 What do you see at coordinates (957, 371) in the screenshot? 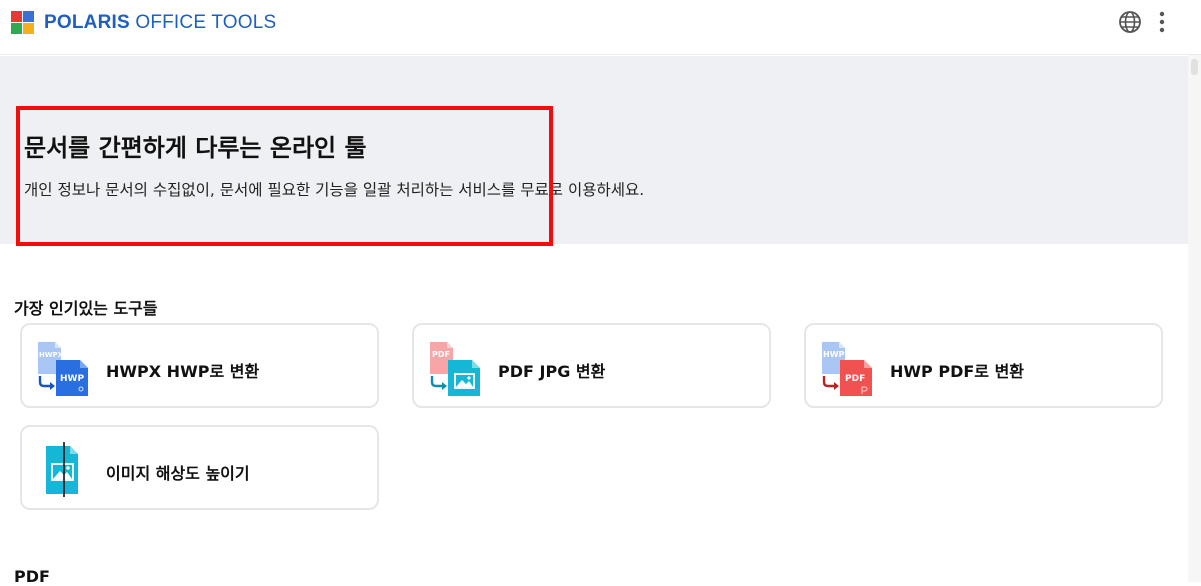
I see `tool-label: HWP PDF로 변환` at bounding box center [957, 371].